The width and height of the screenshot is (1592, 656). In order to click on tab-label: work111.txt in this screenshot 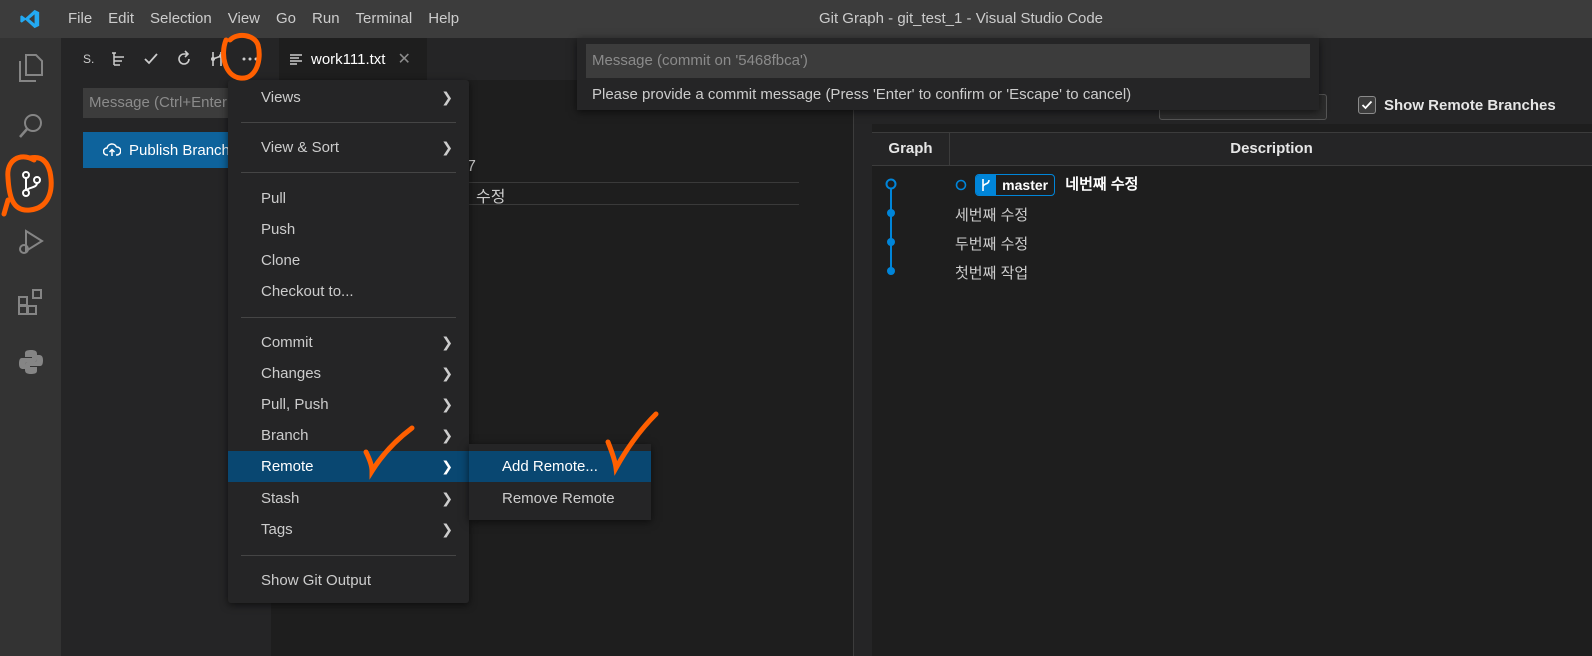, I will do `click(348, 59)`.